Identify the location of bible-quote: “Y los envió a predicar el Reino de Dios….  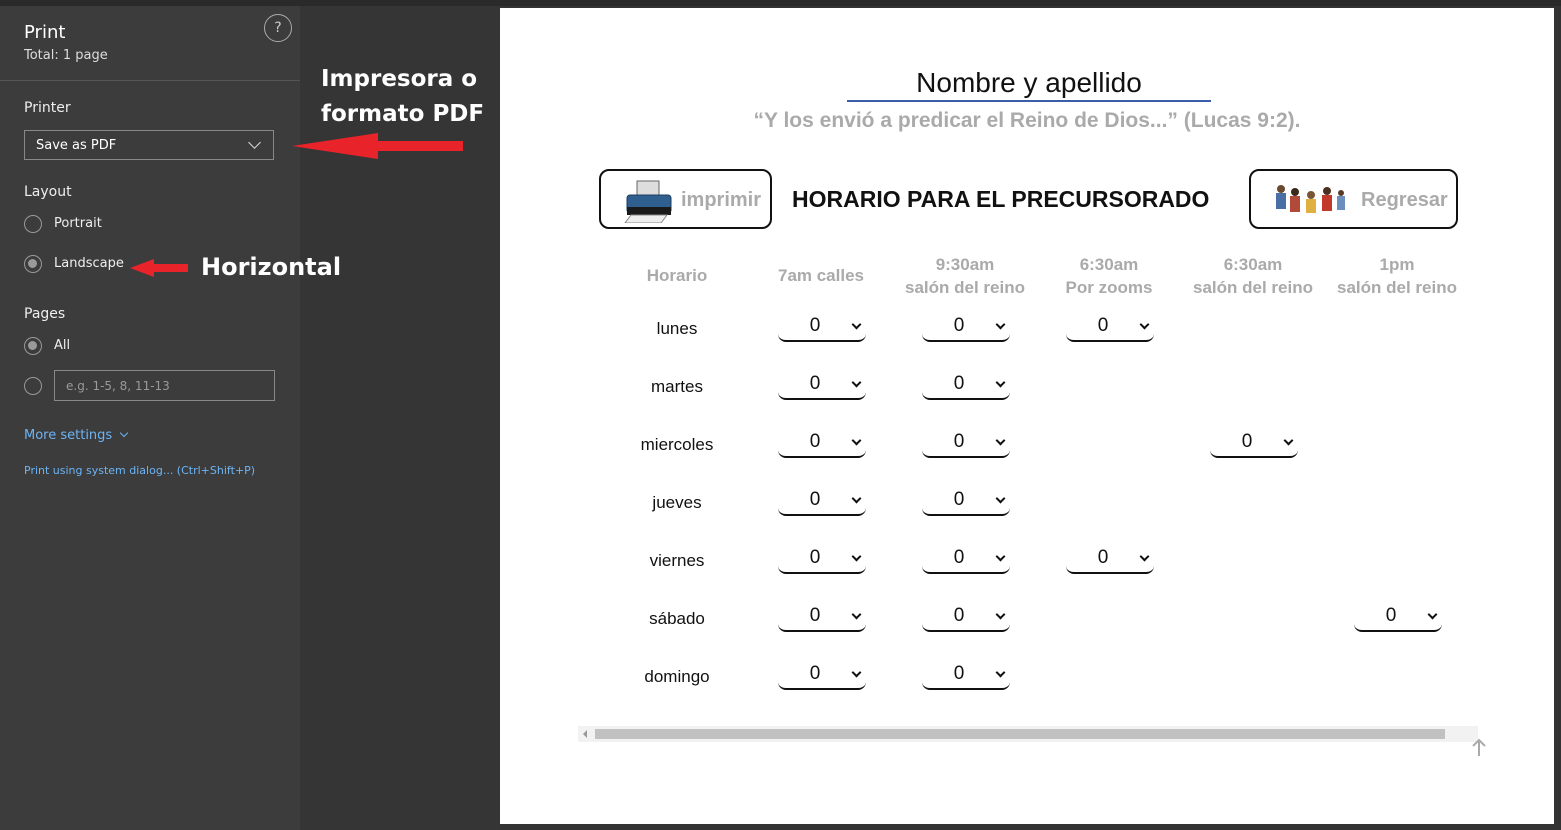
(1027, 120).